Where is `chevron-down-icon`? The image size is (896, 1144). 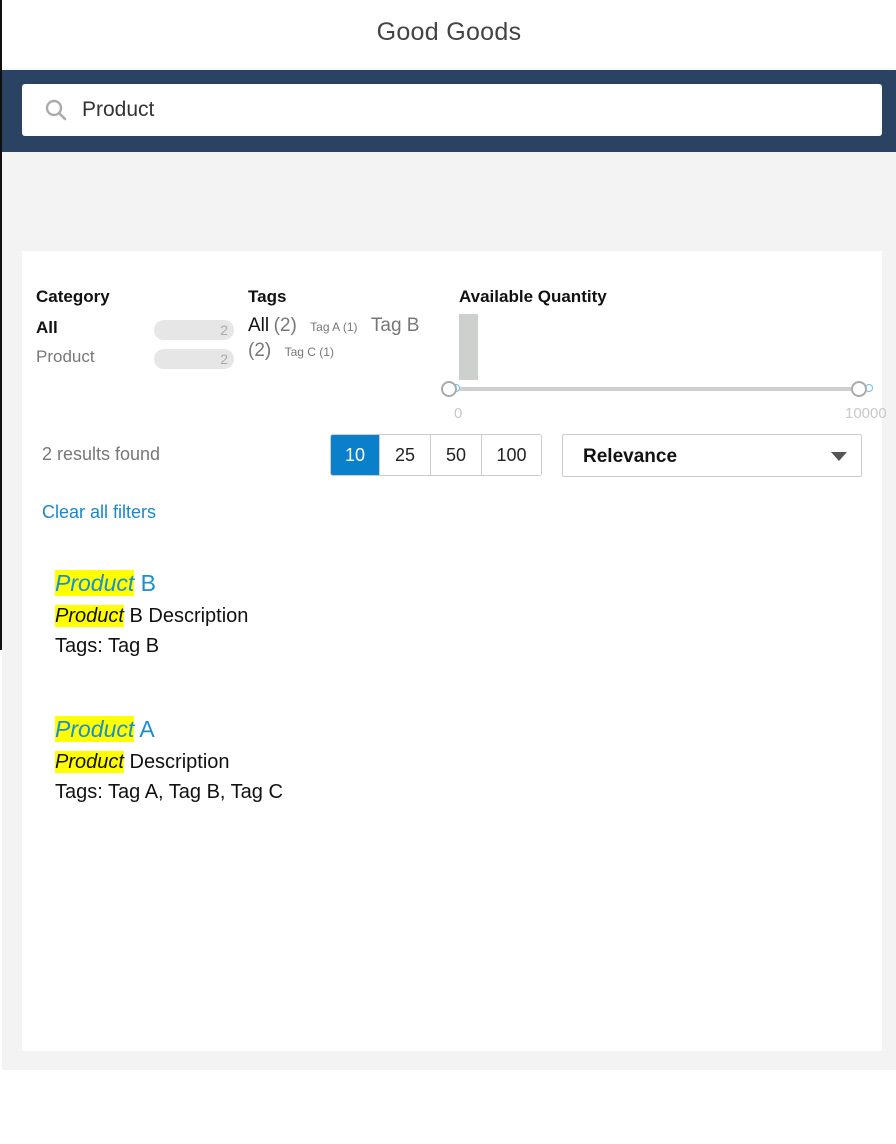 chevron-down-icon is located at coordinates (839, 456).